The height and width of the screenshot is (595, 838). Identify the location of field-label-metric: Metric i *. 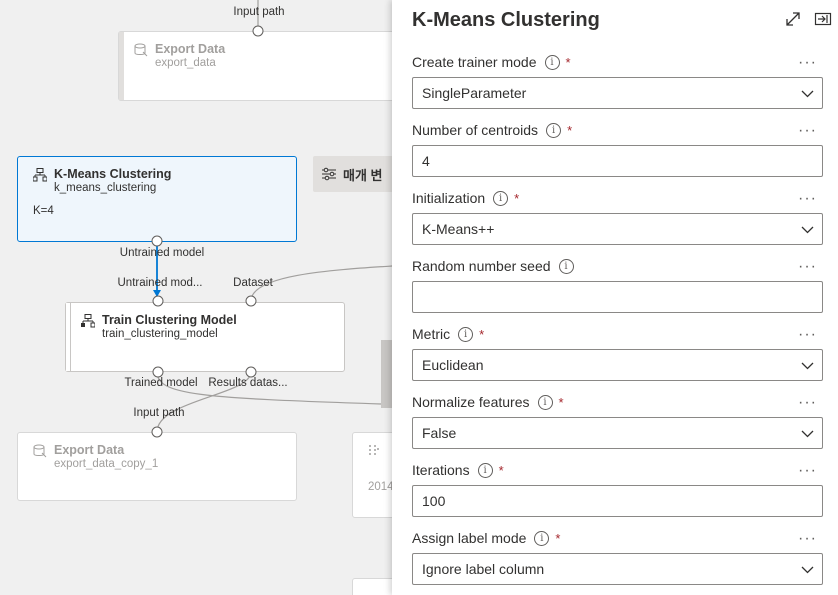
(448, 334).